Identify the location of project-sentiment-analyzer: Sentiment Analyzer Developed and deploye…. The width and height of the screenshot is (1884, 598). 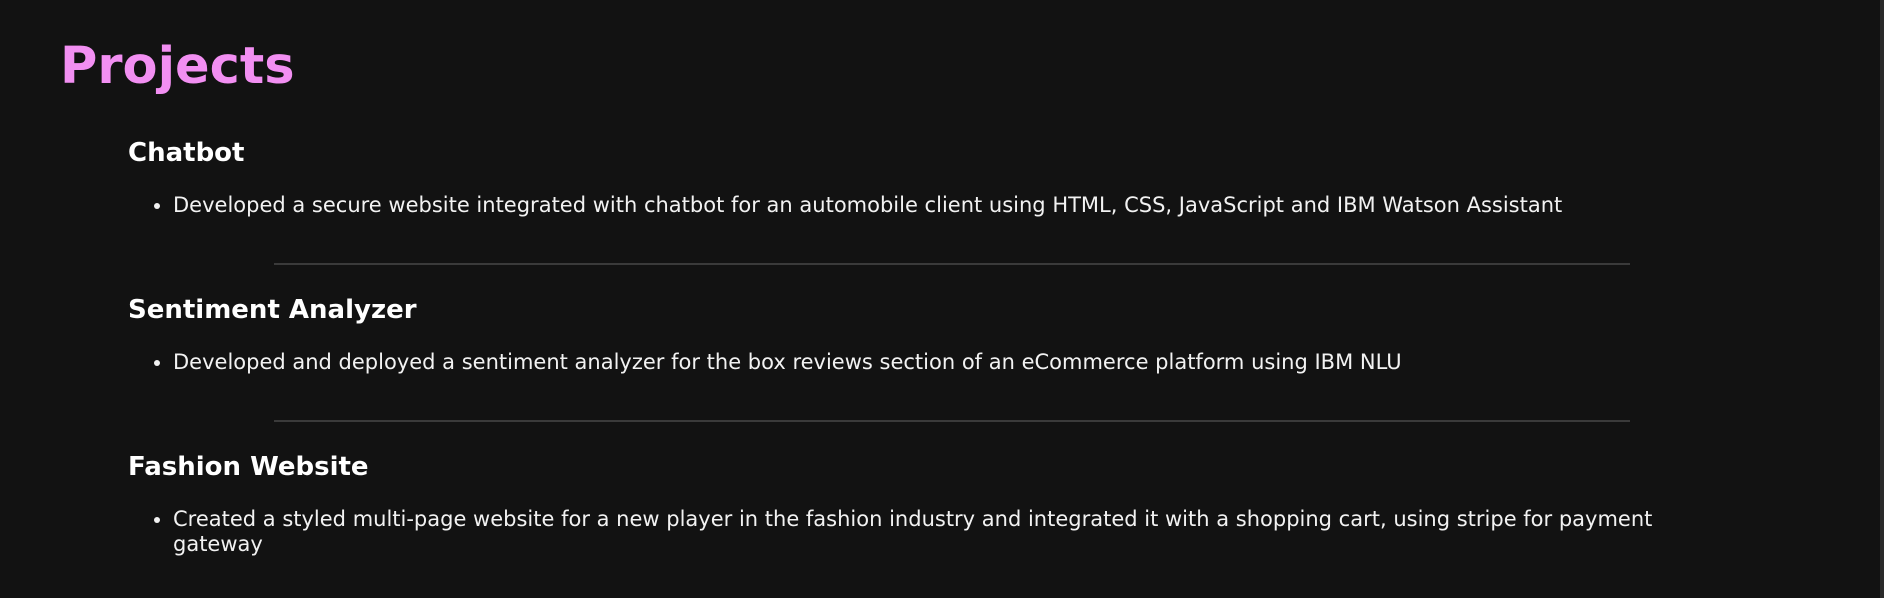
(908, 335).